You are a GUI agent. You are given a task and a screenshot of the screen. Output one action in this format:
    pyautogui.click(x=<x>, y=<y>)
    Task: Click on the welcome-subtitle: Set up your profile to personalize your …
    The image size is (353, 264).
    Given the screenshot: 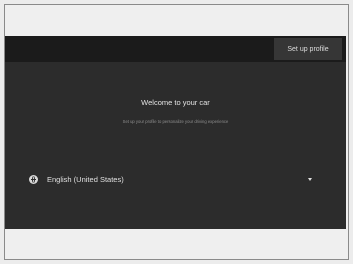 What is the action you would take?
    pyautogui.click(x=175, y=121)
    